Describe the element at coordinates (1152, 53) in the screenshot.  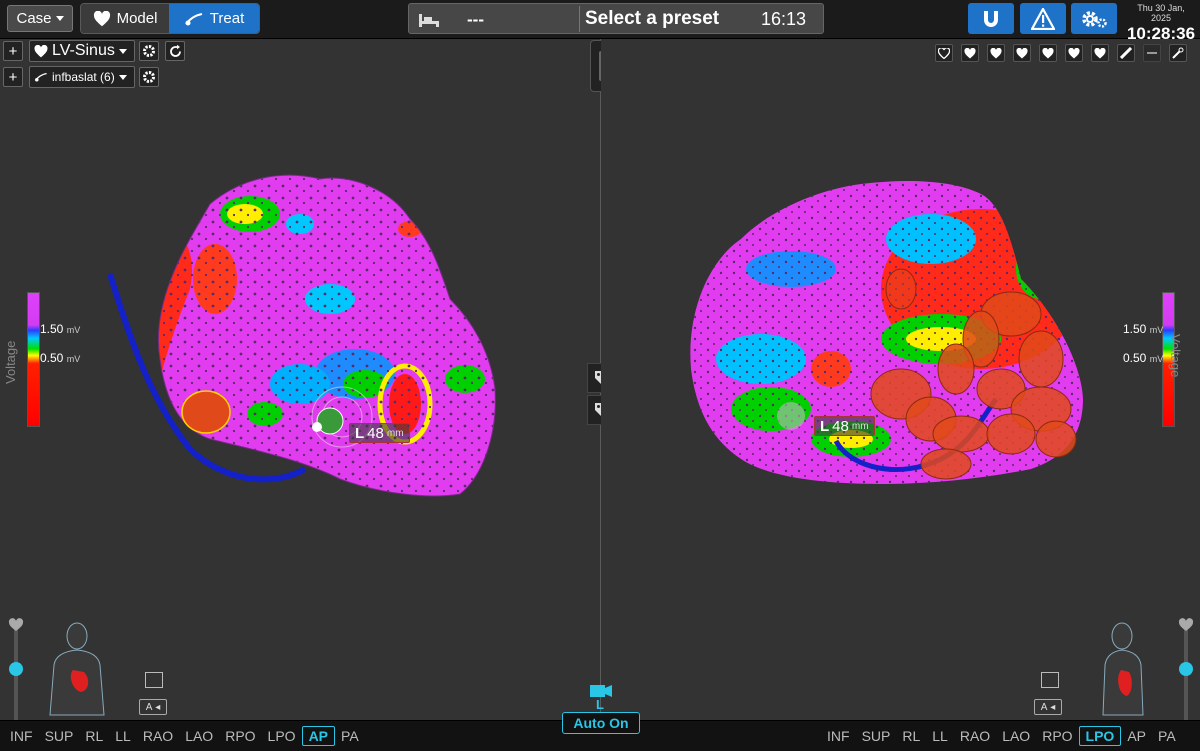
I see `minimize-button` at that location.